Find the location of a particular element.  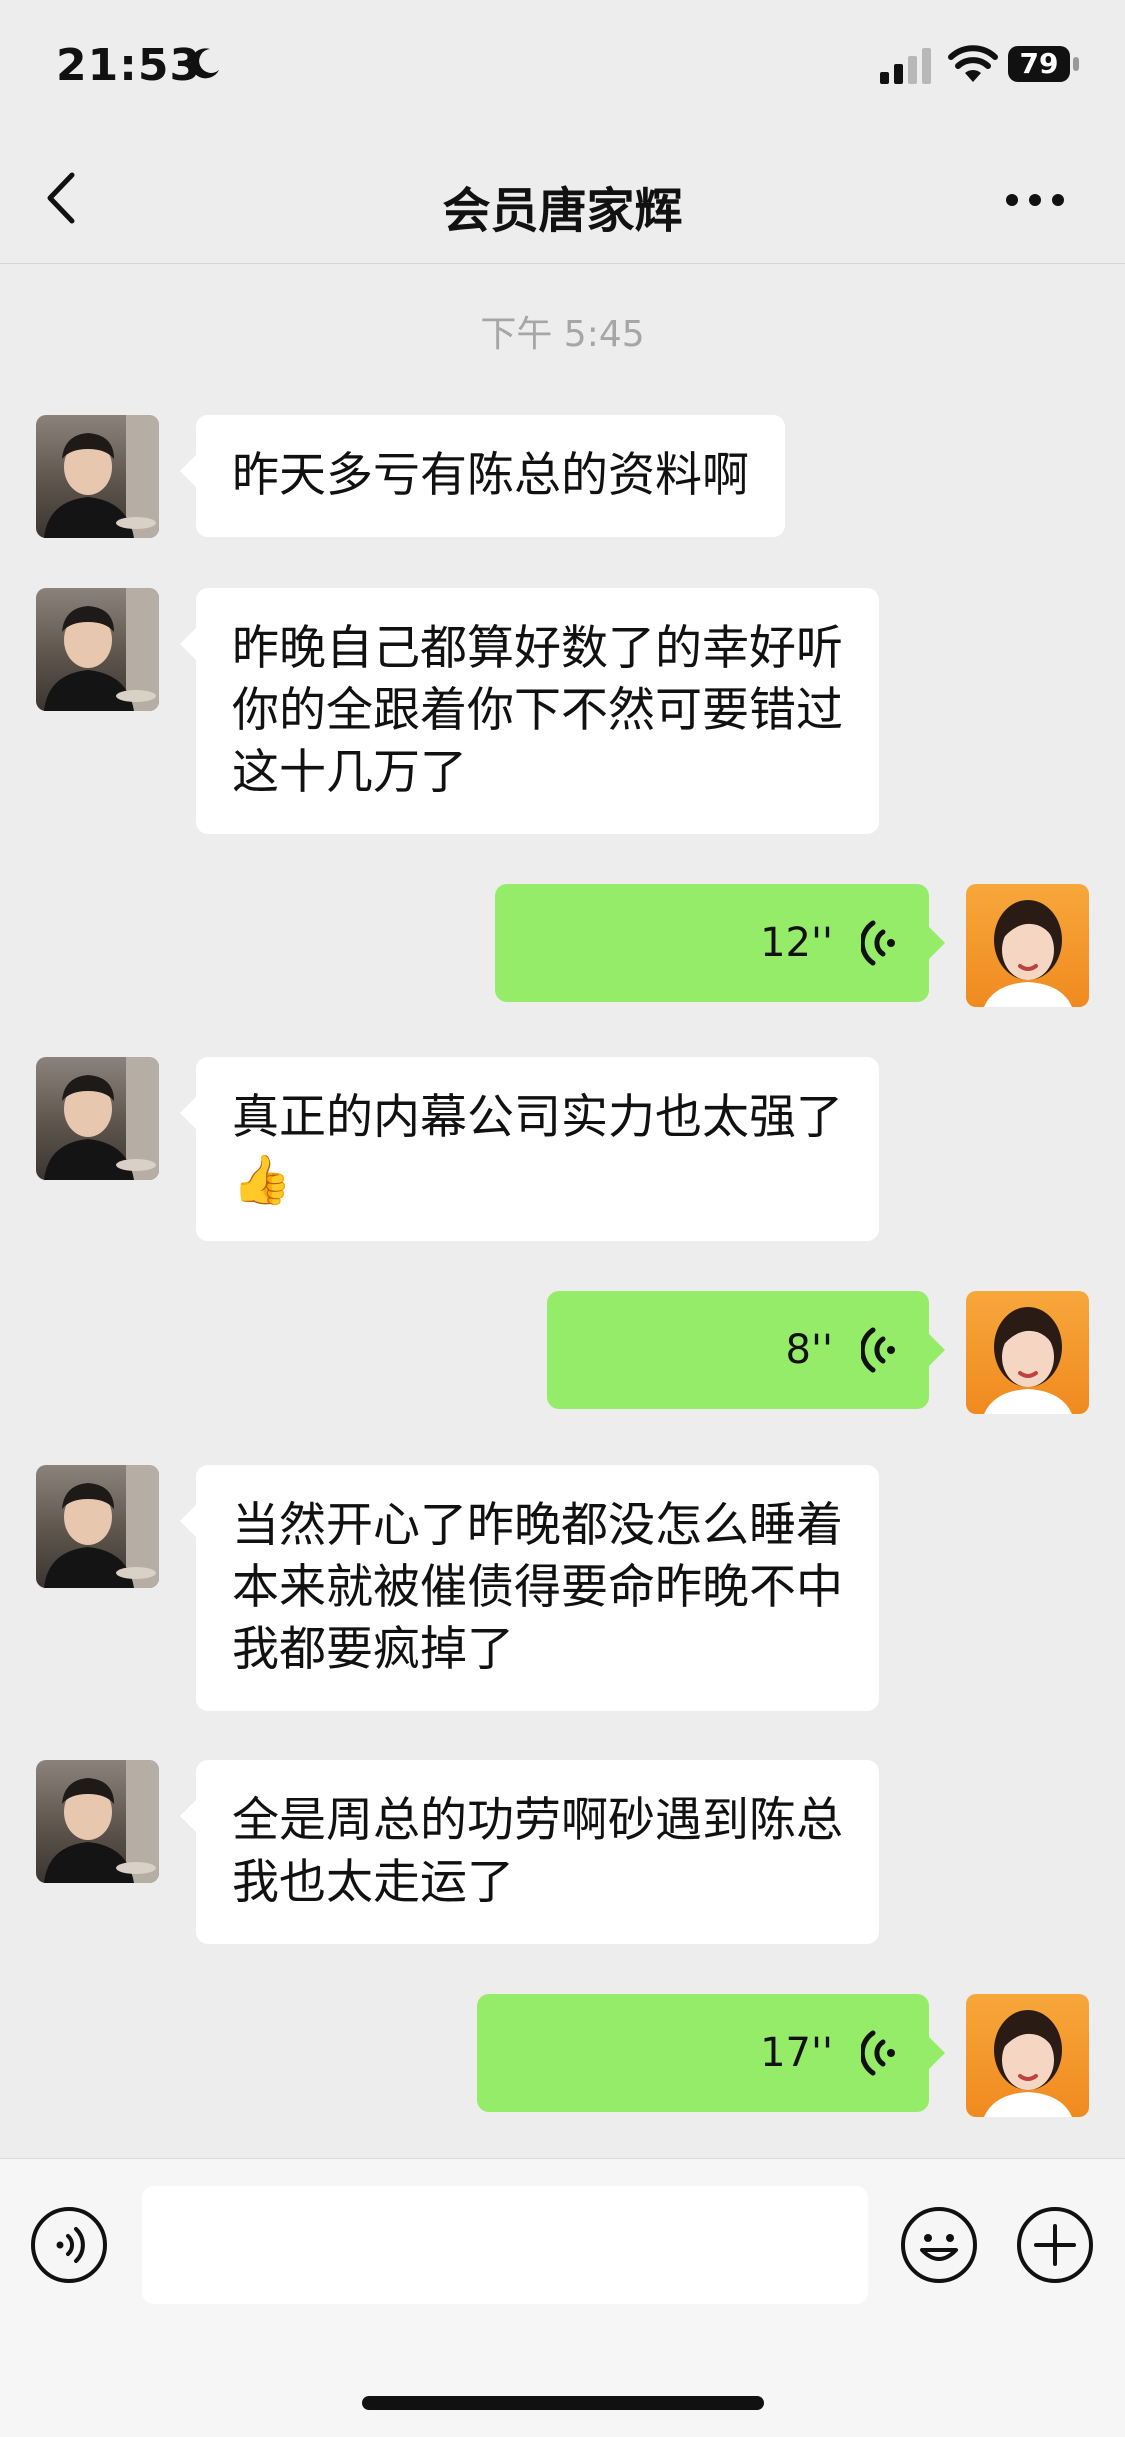

message-text-line: 本来就被催债得要命昨晚不中 is located at coordinates (537, 1587).